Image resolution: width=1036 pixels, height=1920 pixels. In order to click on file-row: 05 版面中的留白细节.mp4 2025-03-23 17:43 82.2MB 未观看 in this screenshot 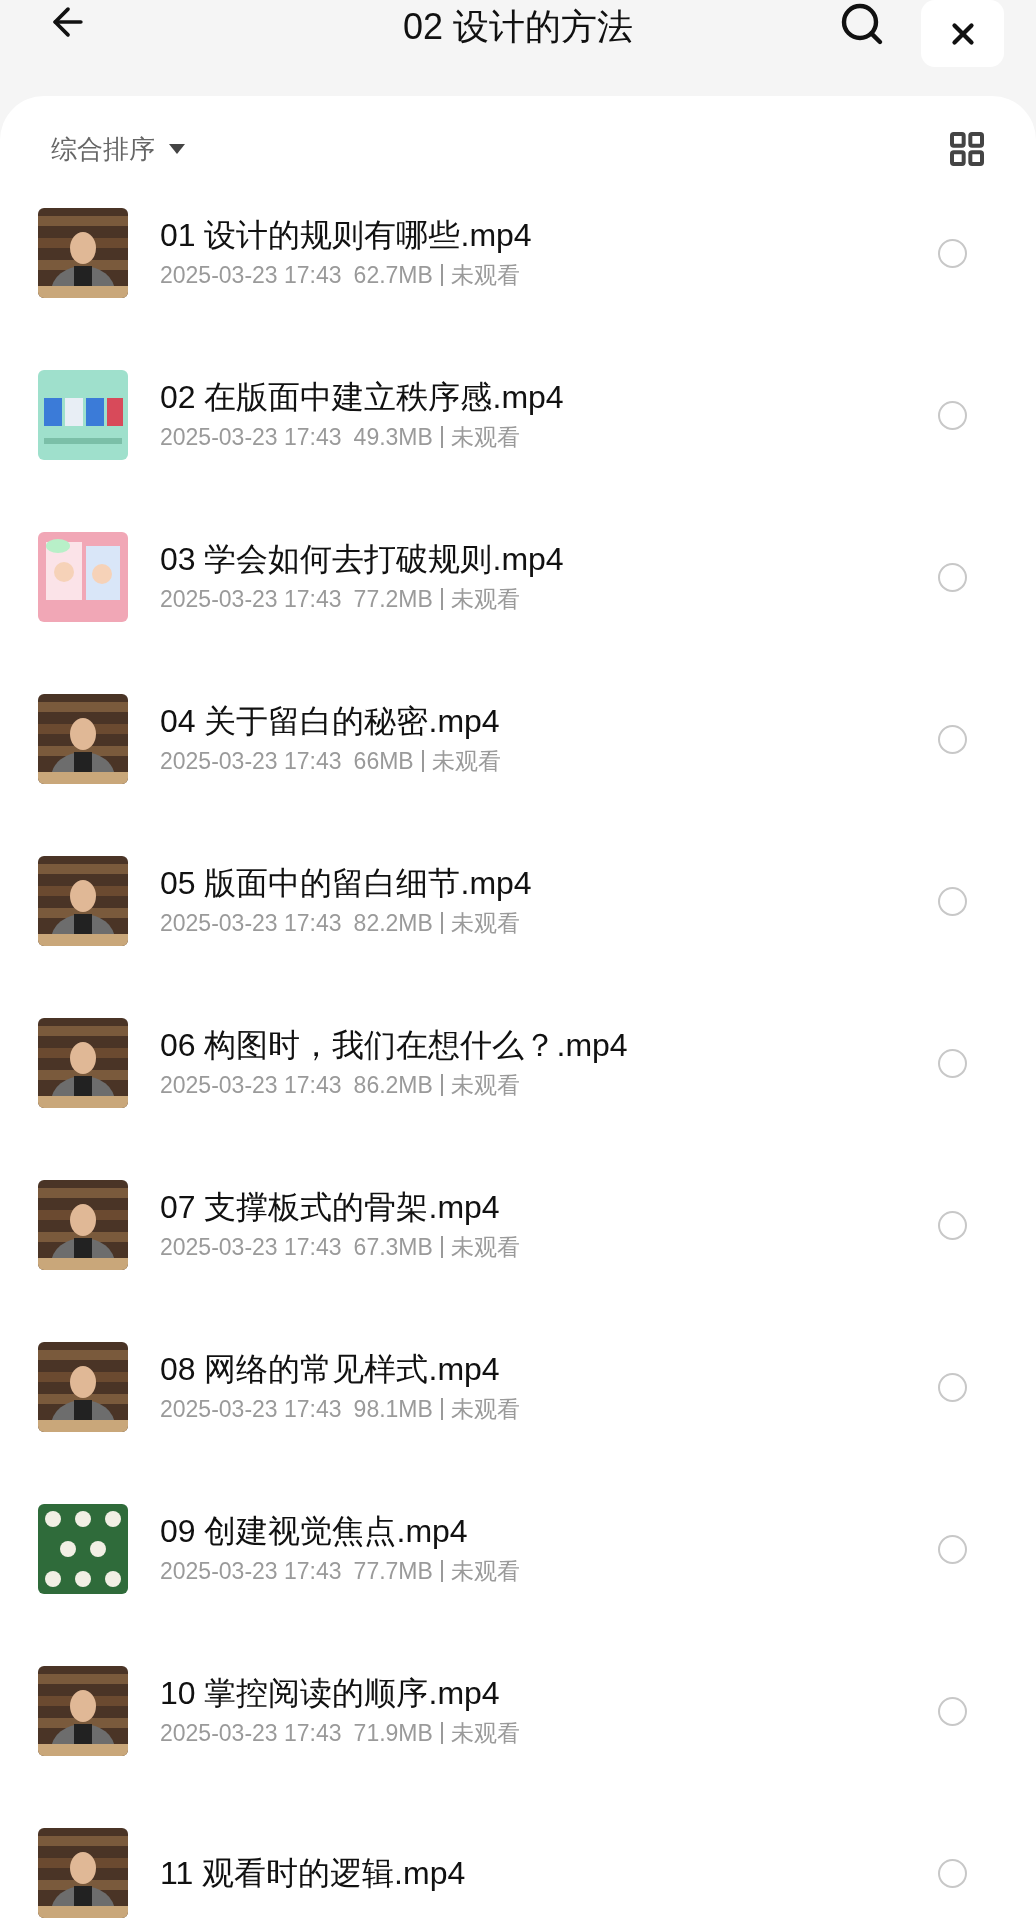, I will do `click(518, 901)`.